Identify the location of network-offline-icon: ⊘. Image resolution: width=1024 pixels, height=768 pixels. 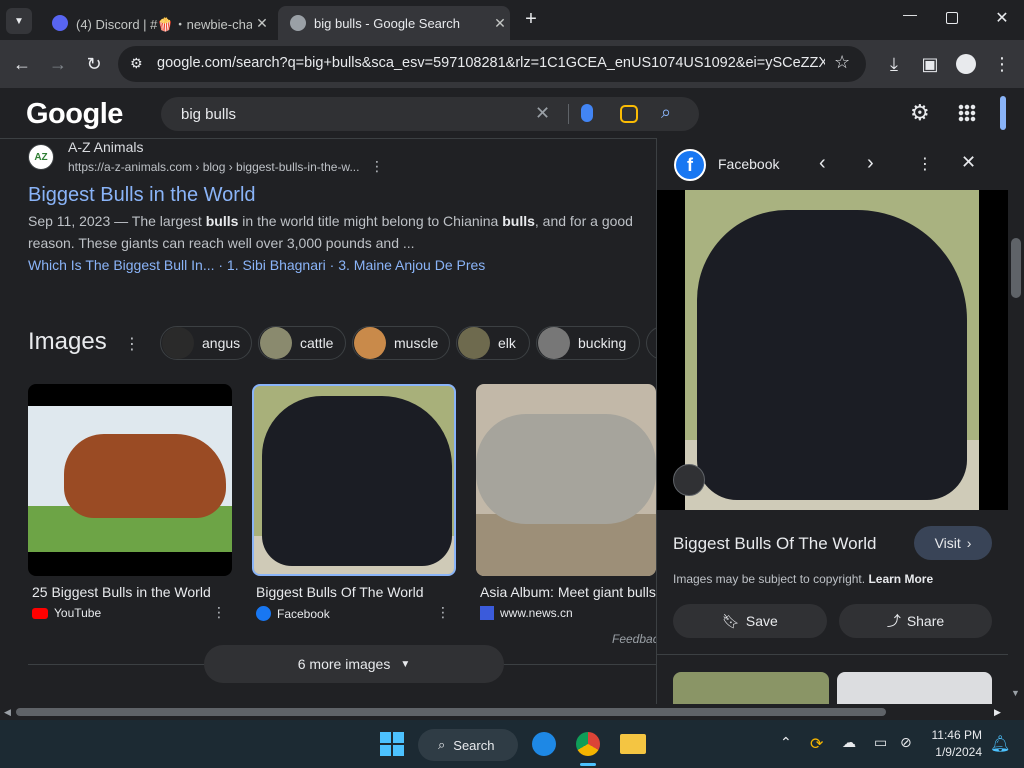
(906, 742).